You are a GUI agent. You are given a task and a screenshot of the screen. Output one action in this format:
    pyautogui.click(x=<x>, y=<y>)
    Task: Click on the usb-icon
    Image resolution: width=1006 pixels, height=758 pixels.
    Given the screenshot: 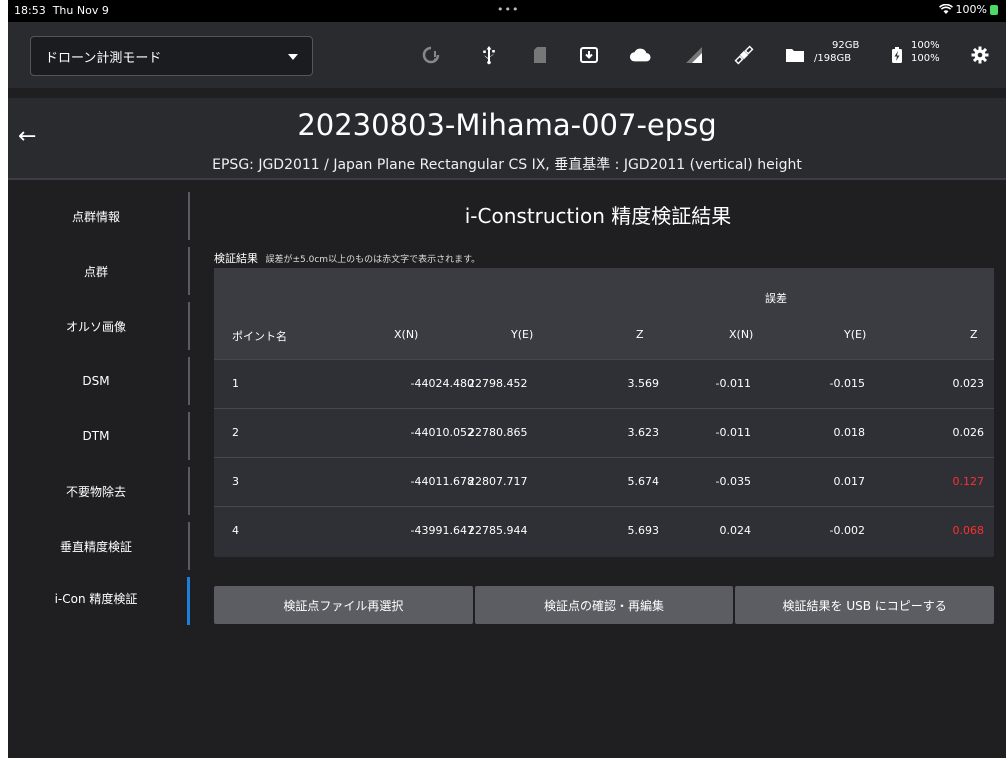 What is the action you would take?
    pyautogui.click(x=489, y=55)
    